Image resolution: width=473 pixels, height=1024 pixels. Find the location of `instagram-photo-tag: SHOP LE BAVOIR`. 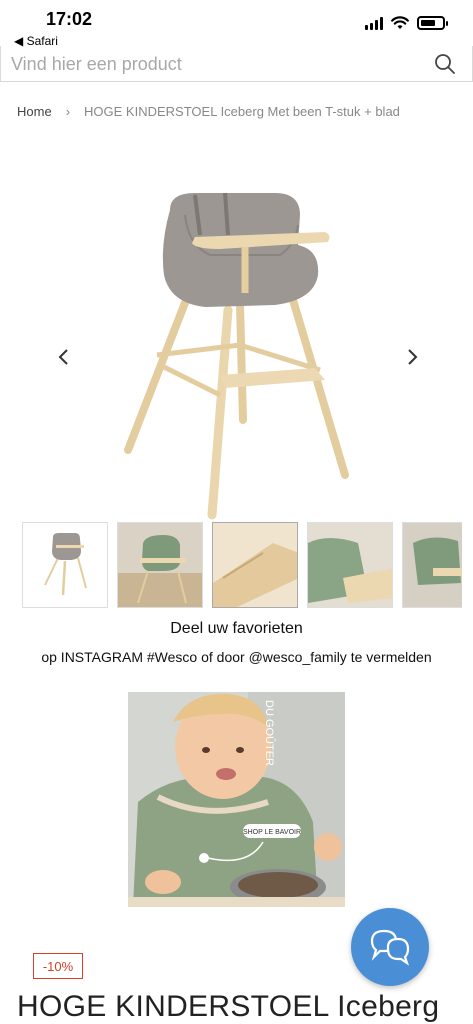

instagram-photo-tag: SHOP LE BAVOIR is located at coordinates (272, 832).